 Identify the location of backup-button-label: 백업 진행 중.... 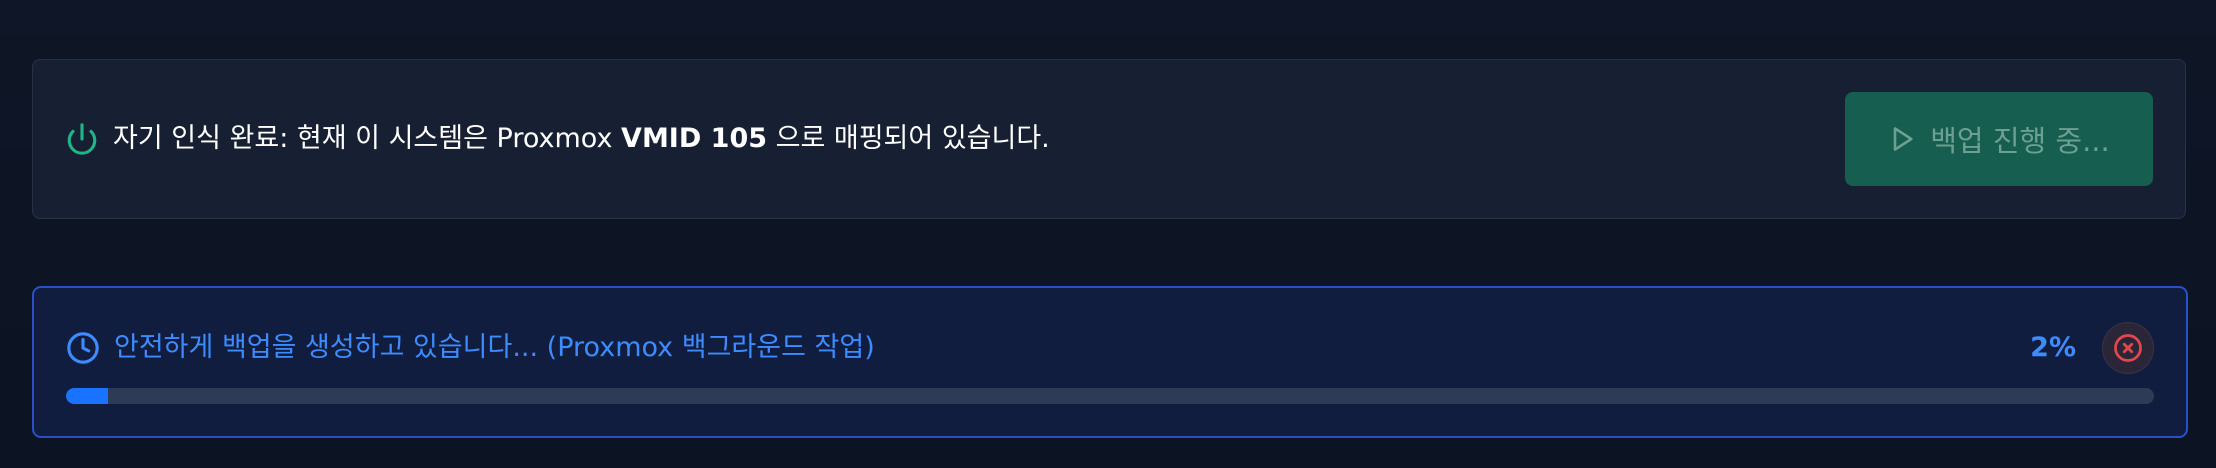
(2020, 141).